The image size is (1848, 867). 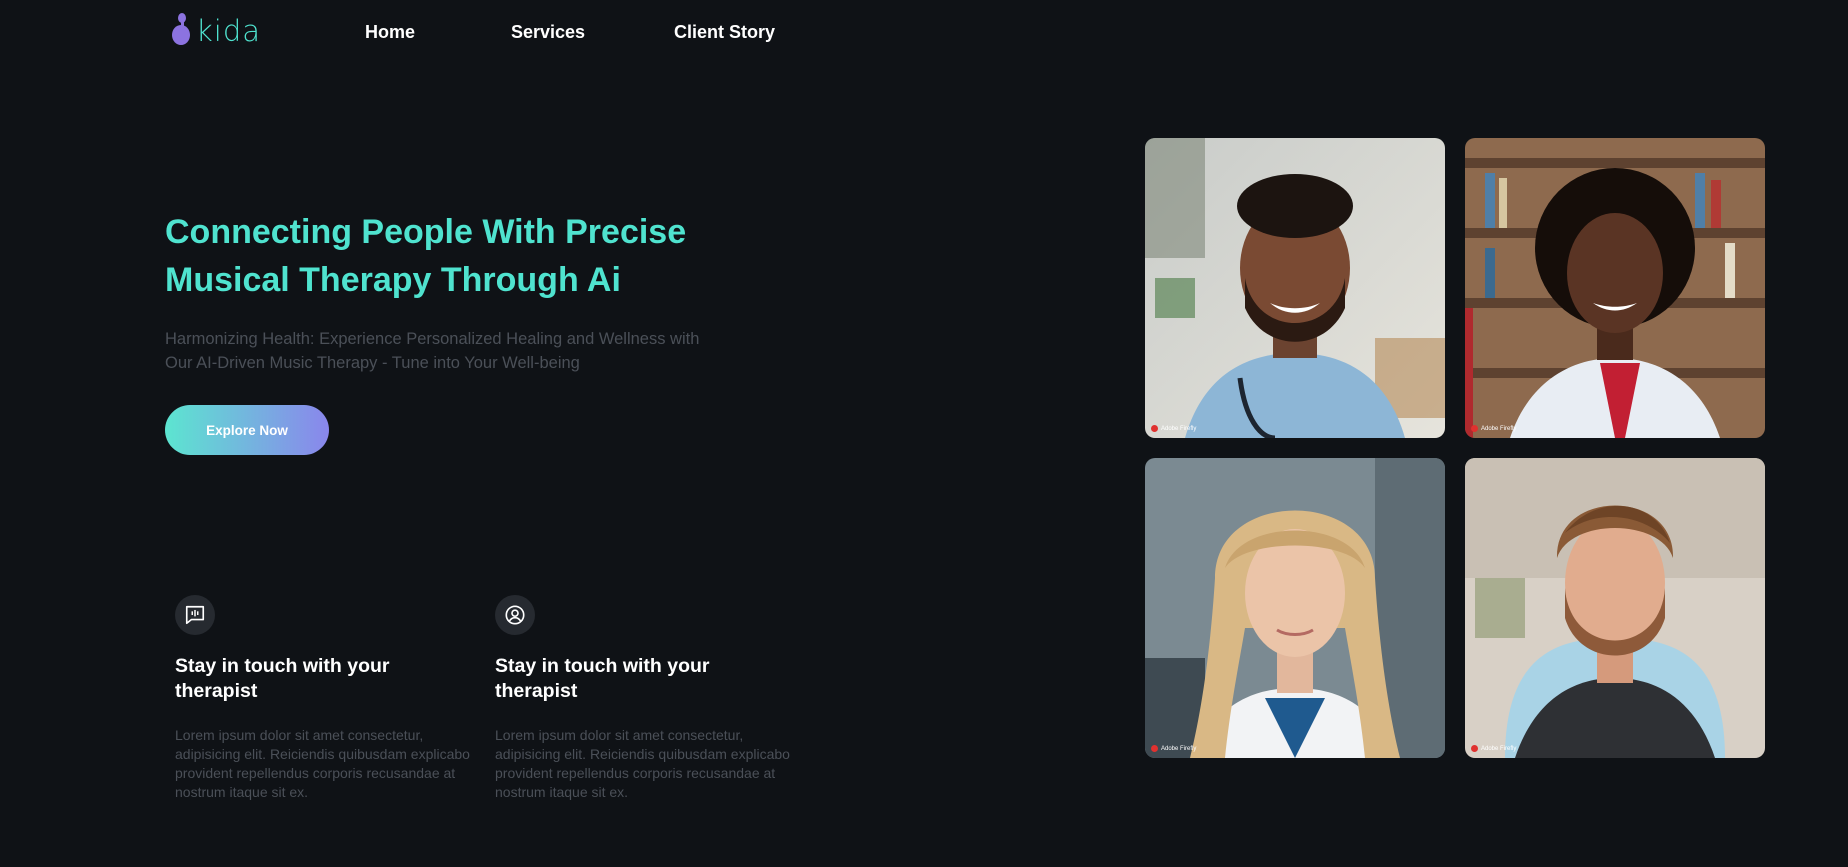 What do you see at coordinates (229, 30) in the screenshot?
I see `logo-text: kida` at bounding box center [229, 30].